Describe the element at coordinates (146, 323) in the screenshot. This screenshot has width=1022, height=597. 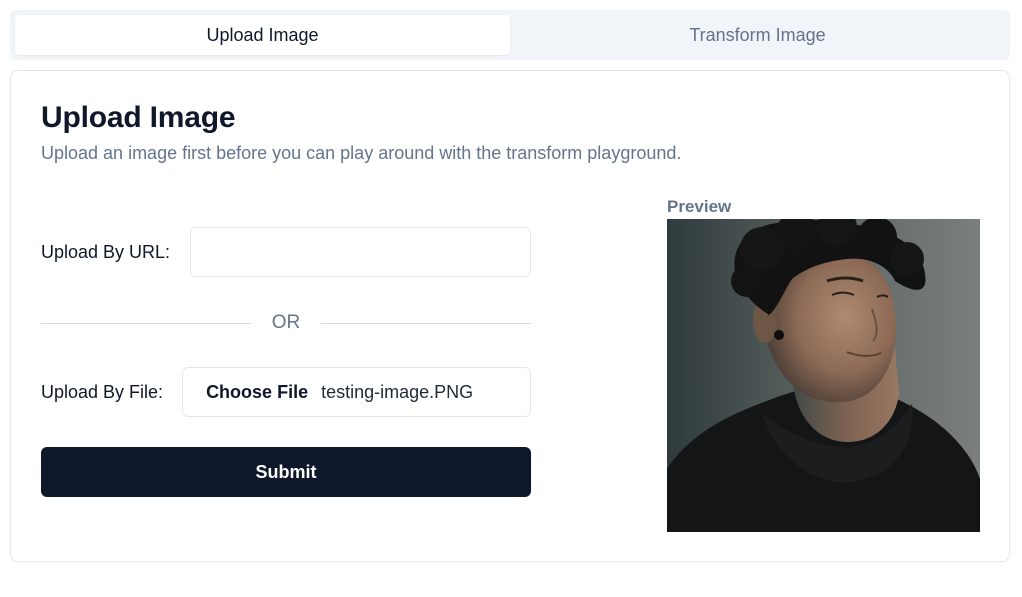
I see `divider-line-left` at that location.